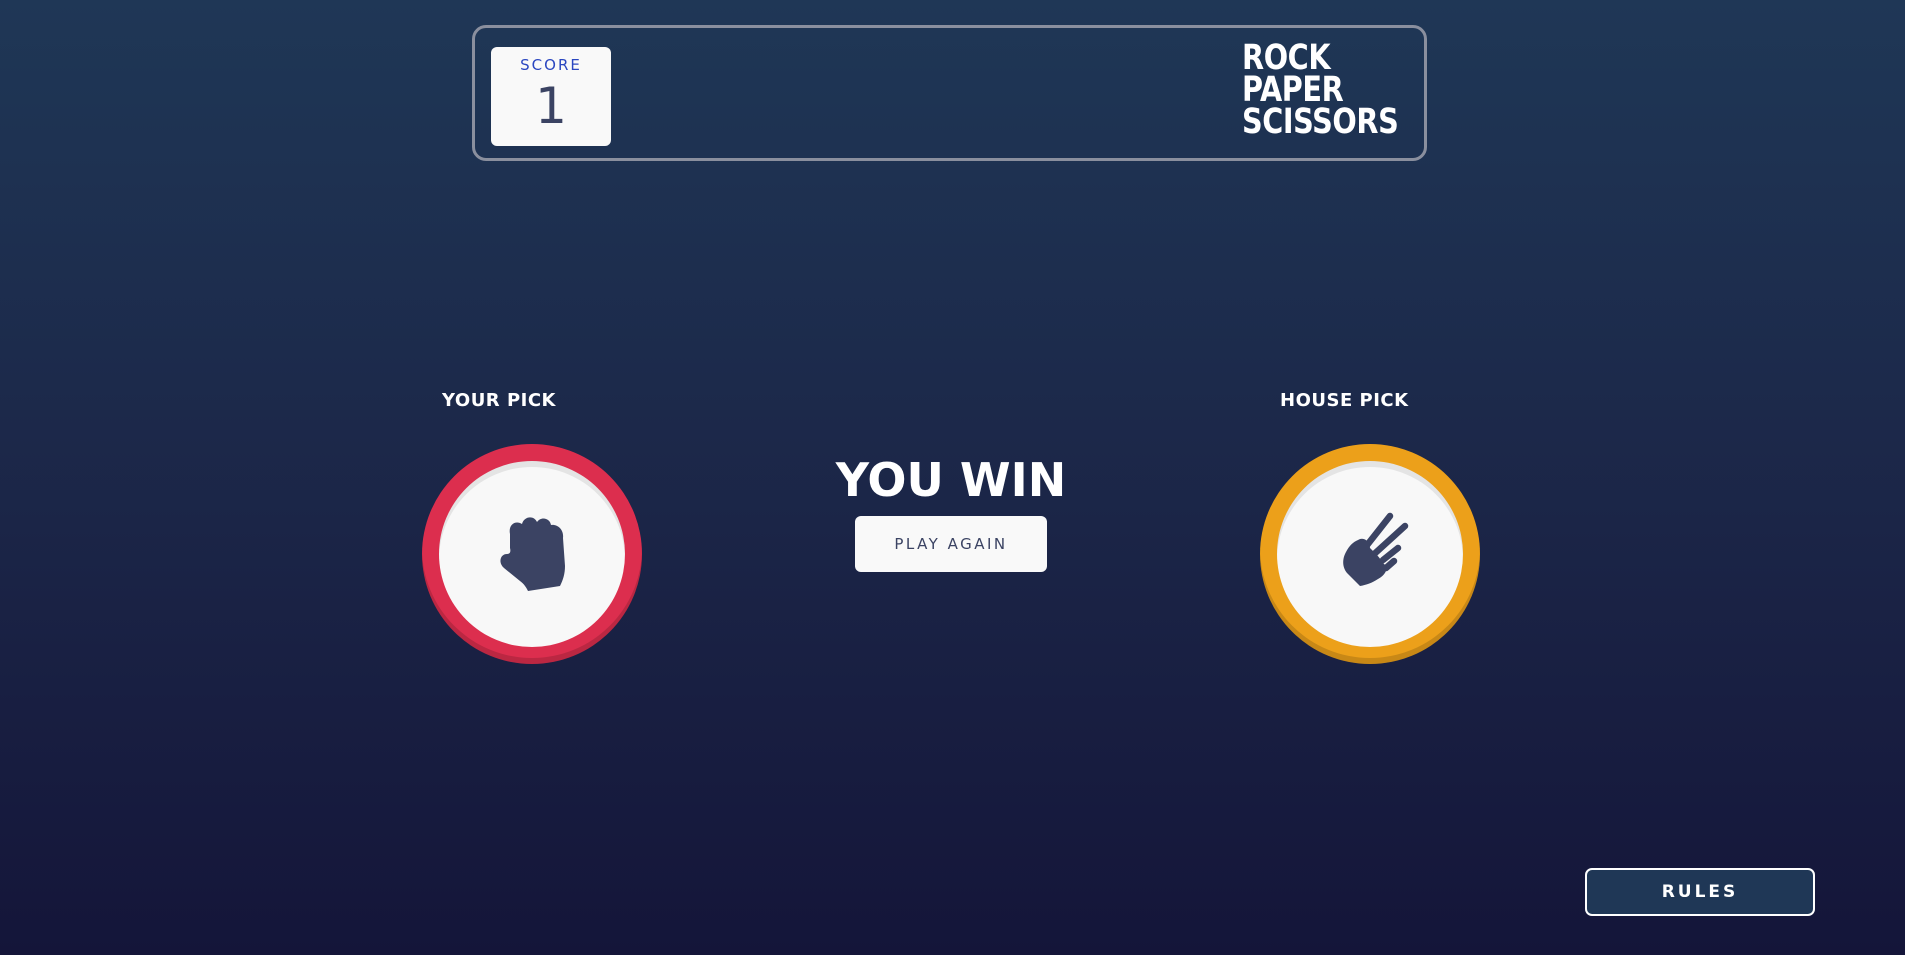 The width and height of the screenshot is (1905, 955). Describe the element at coordinates (1700, 892) in the screenshot. I see `rules-button: RULES` at that location.